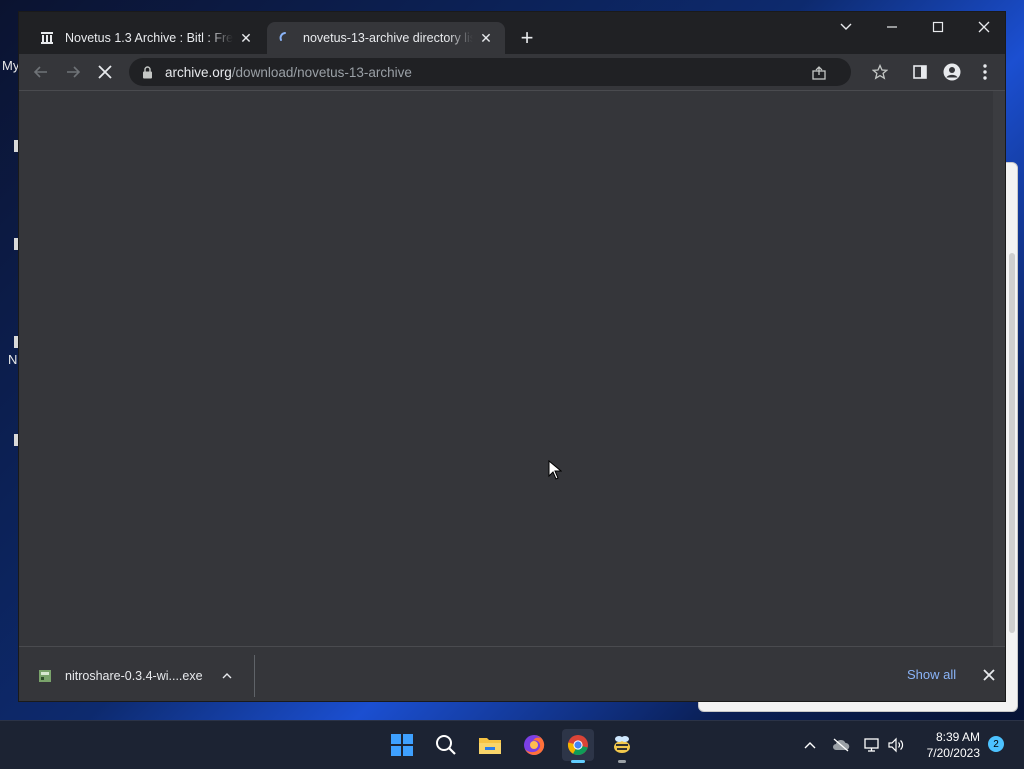  I want to click on chrome-icon, so click(578, 746).